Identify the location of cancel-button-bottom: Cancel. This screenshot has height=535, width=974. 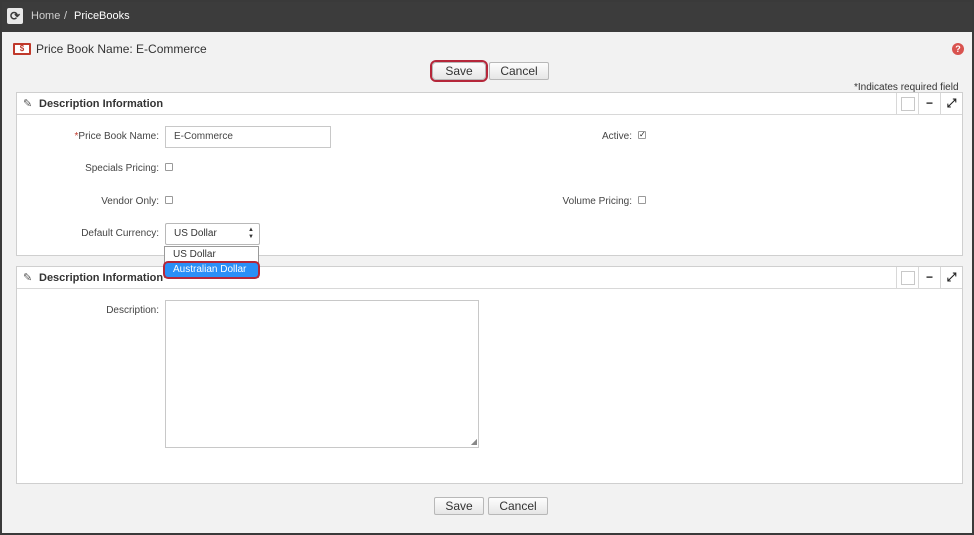
(518, 506).